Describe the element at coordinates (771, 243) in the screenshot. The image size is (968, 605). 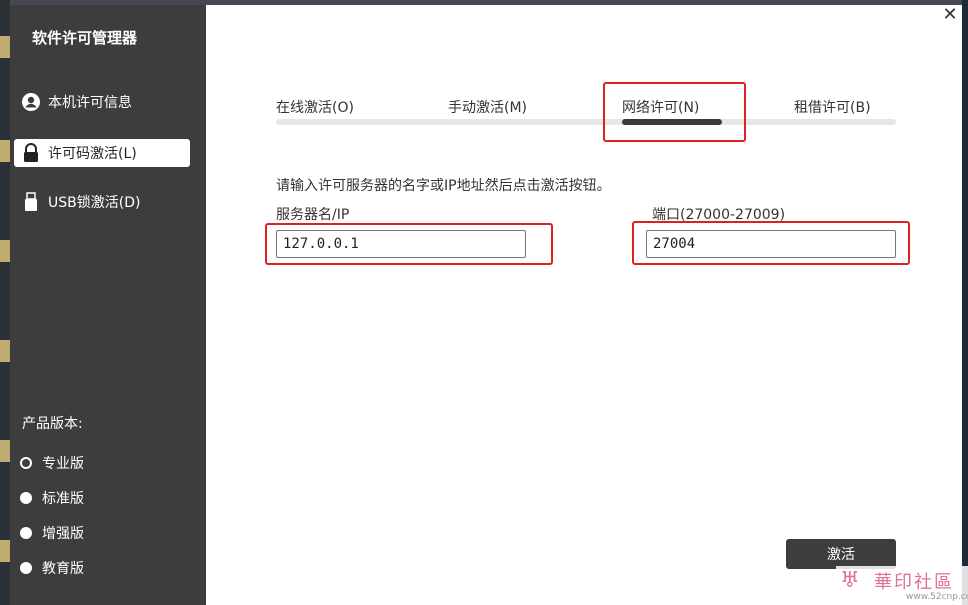
I see `highlight-box-port` at that location.